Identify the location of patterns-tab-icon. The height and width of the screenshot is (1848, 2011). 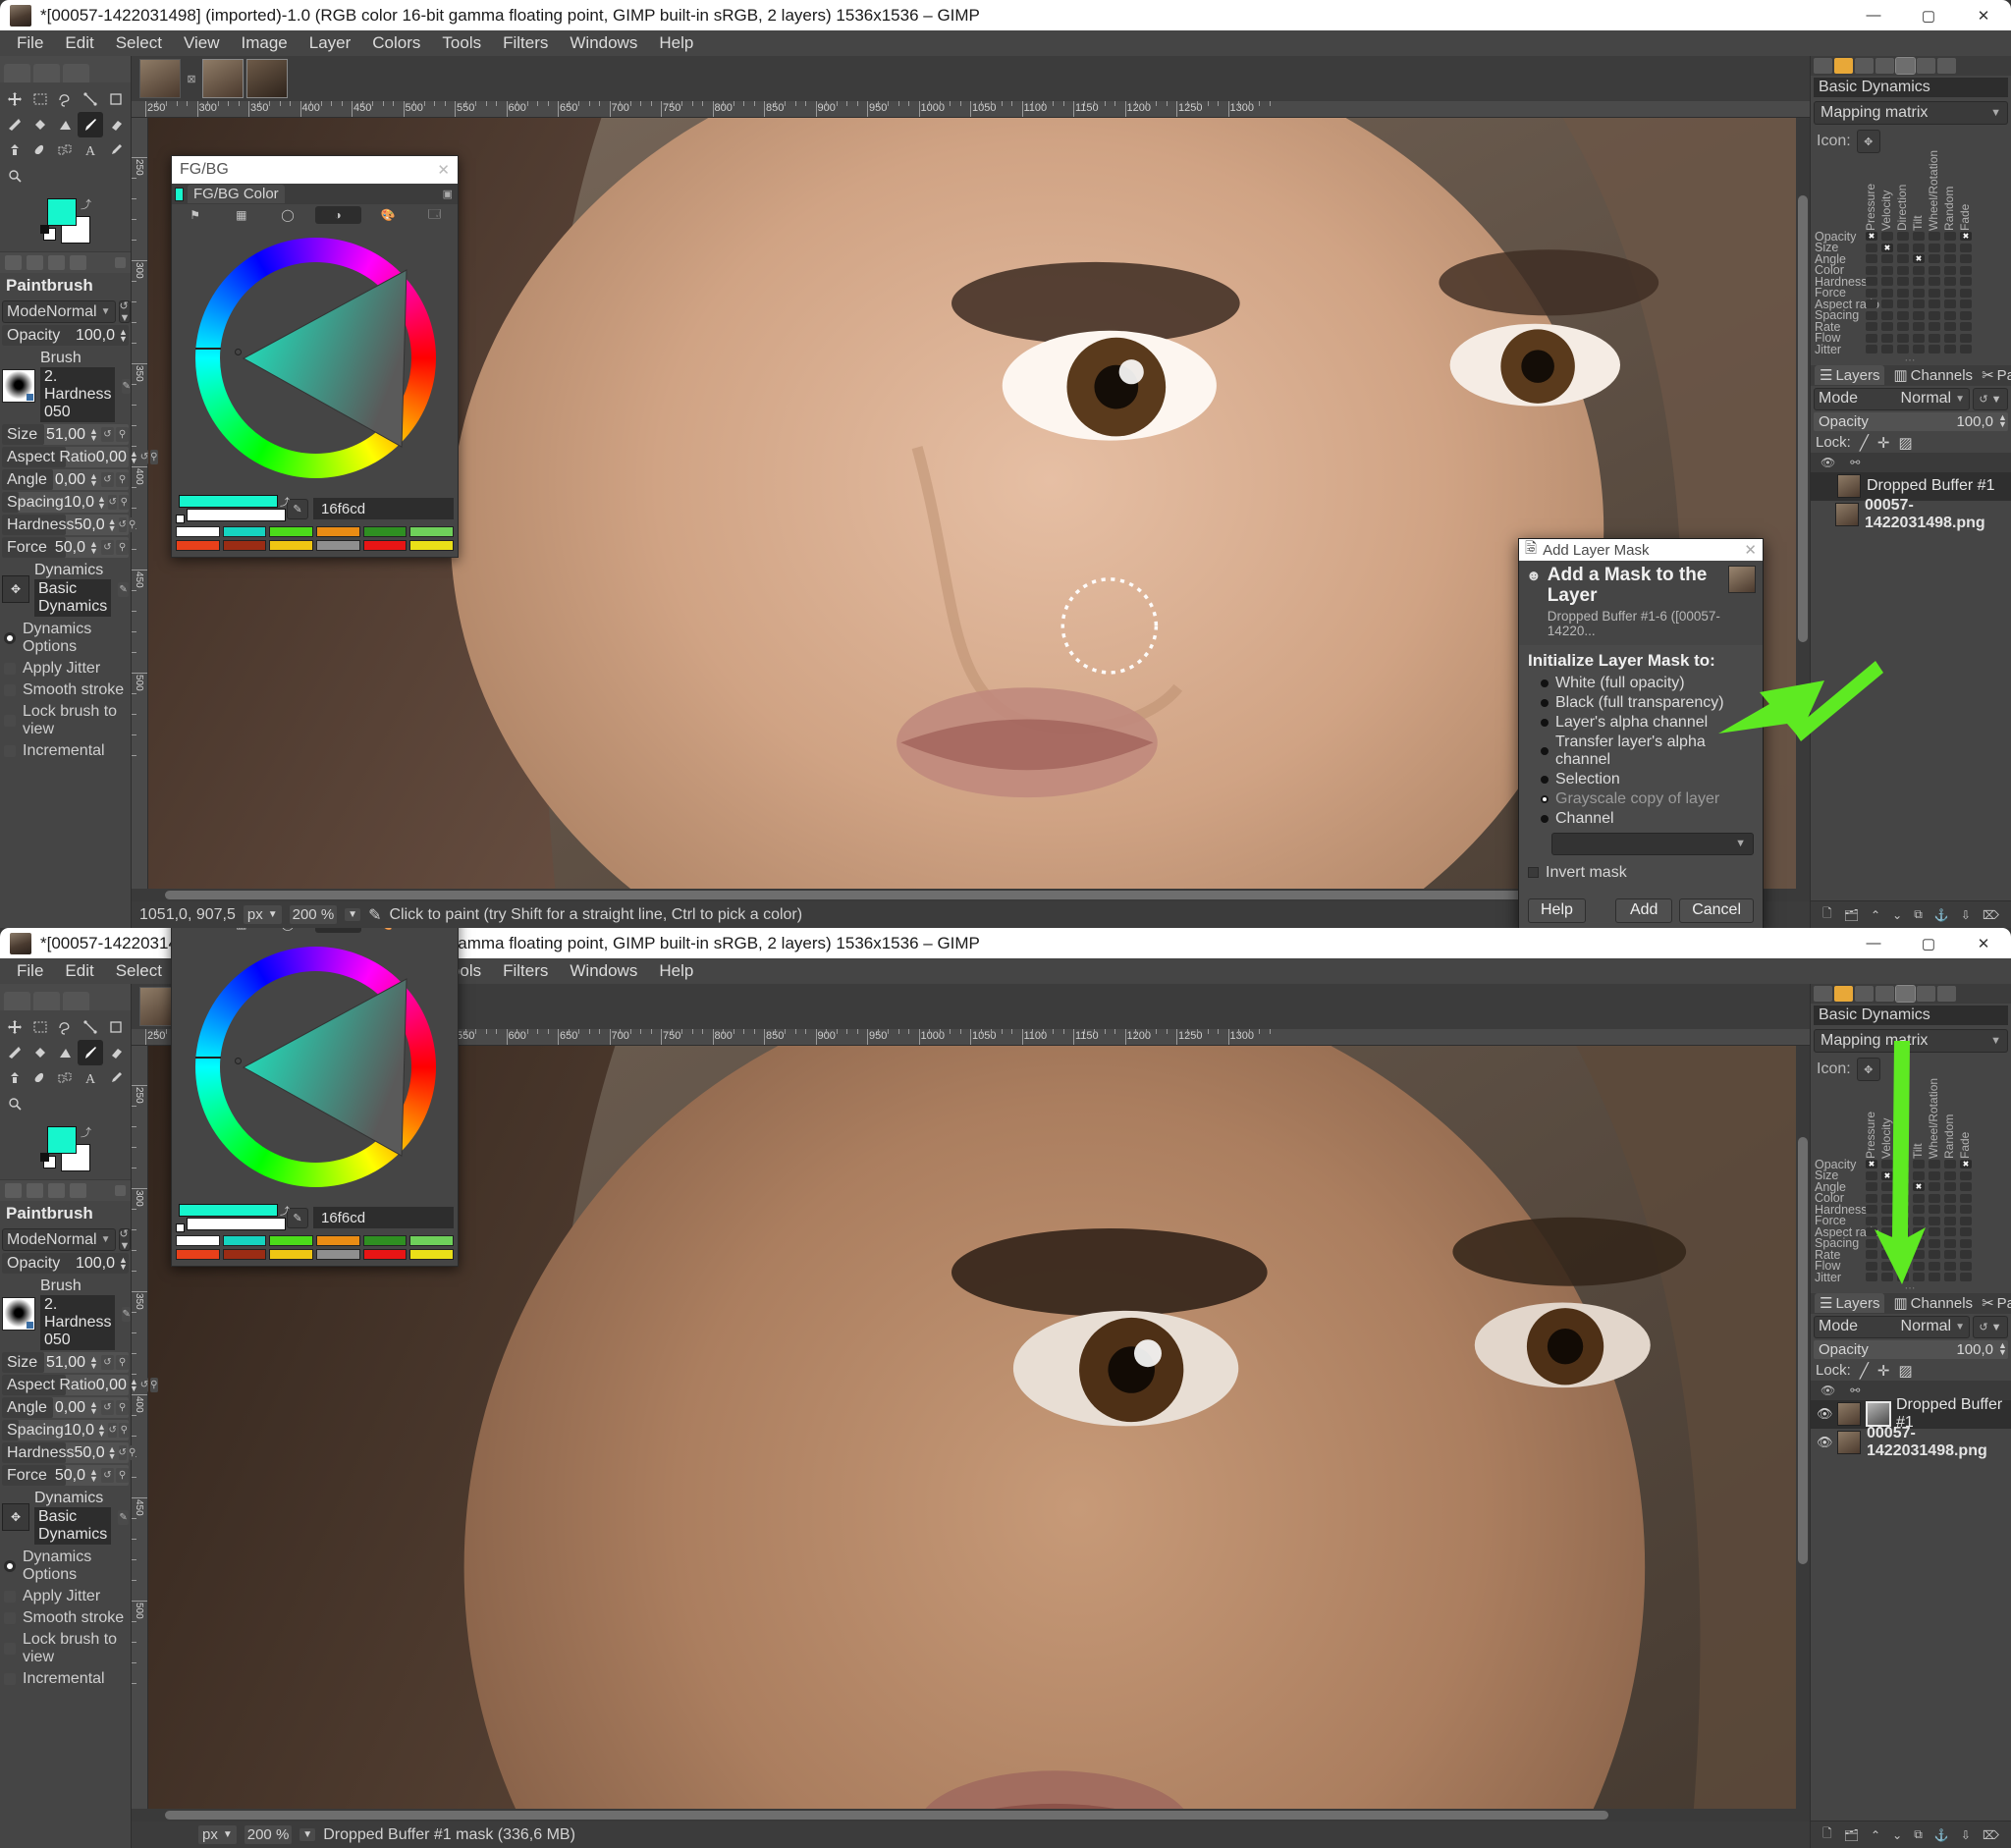
(1843, 66).